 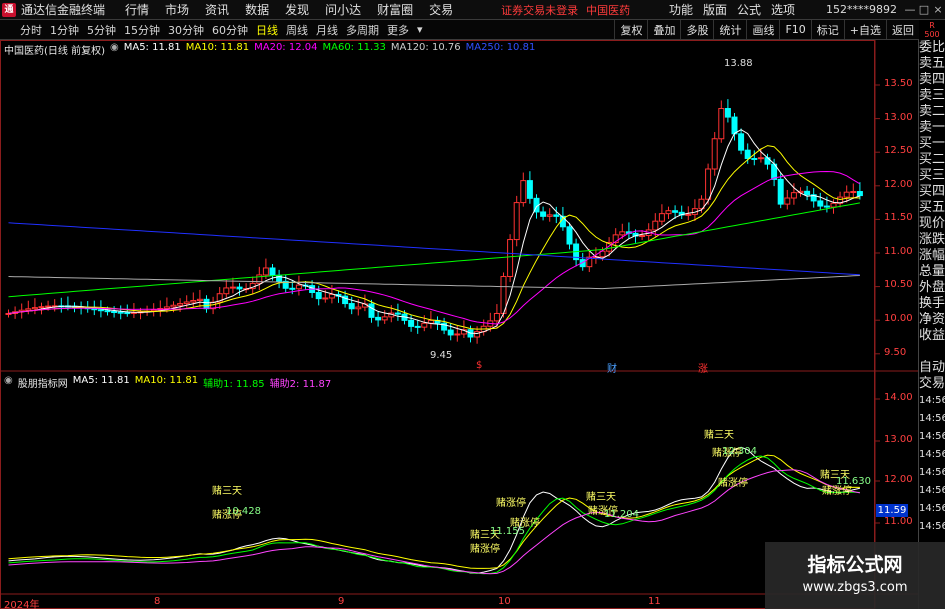 What do you see at coordinates (441, 9) in the screenshot?
I see `menu-jiaoyi: 交易` at bounding box center [441, 9].